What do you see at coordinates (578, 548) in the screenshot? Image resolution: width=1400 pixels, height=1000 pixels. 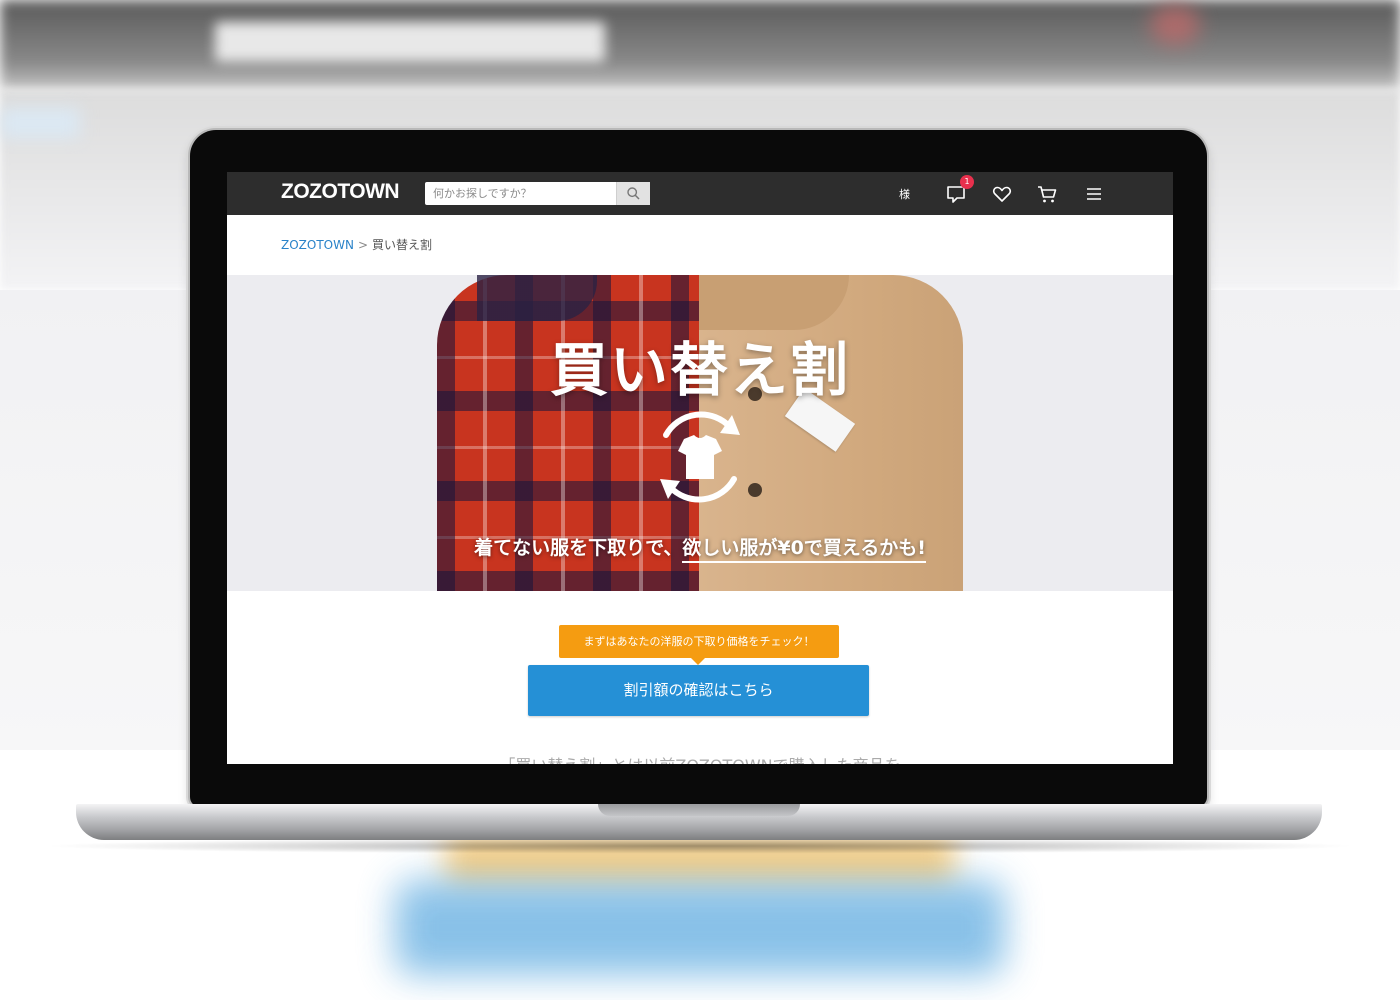 I see `hero-subtitle-lead: 着てない服を下取りで、` at bounding box center [578, 548].